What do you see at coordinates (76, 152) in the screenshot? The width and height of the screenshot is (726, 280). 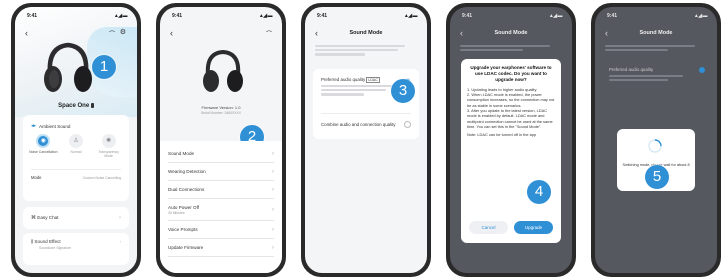 I see `mode-label: Normal` at bounding box center [76, 152].